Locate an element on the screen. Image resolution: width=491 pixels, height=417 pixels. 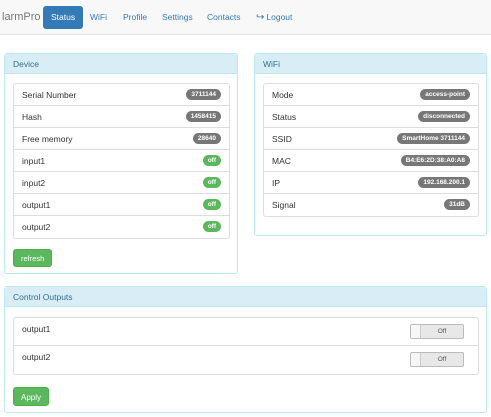
nav-logout: ↪ Logout is located at coordinates (274, 17).